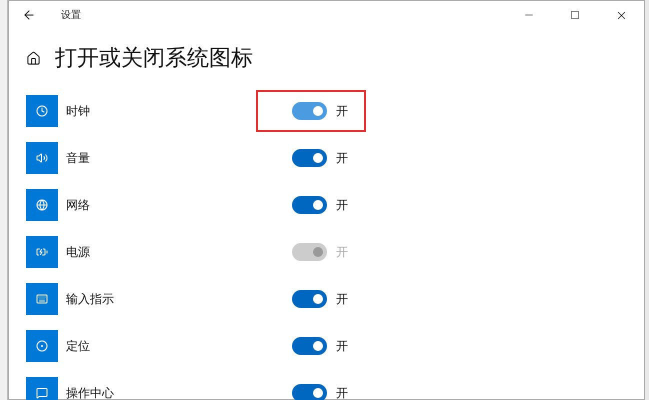 The image size is (649, 400). What do you see at coordinates (90, 392) in the screenshot?
I see `item-label: 操作中心` at bounding box center [90, 392].